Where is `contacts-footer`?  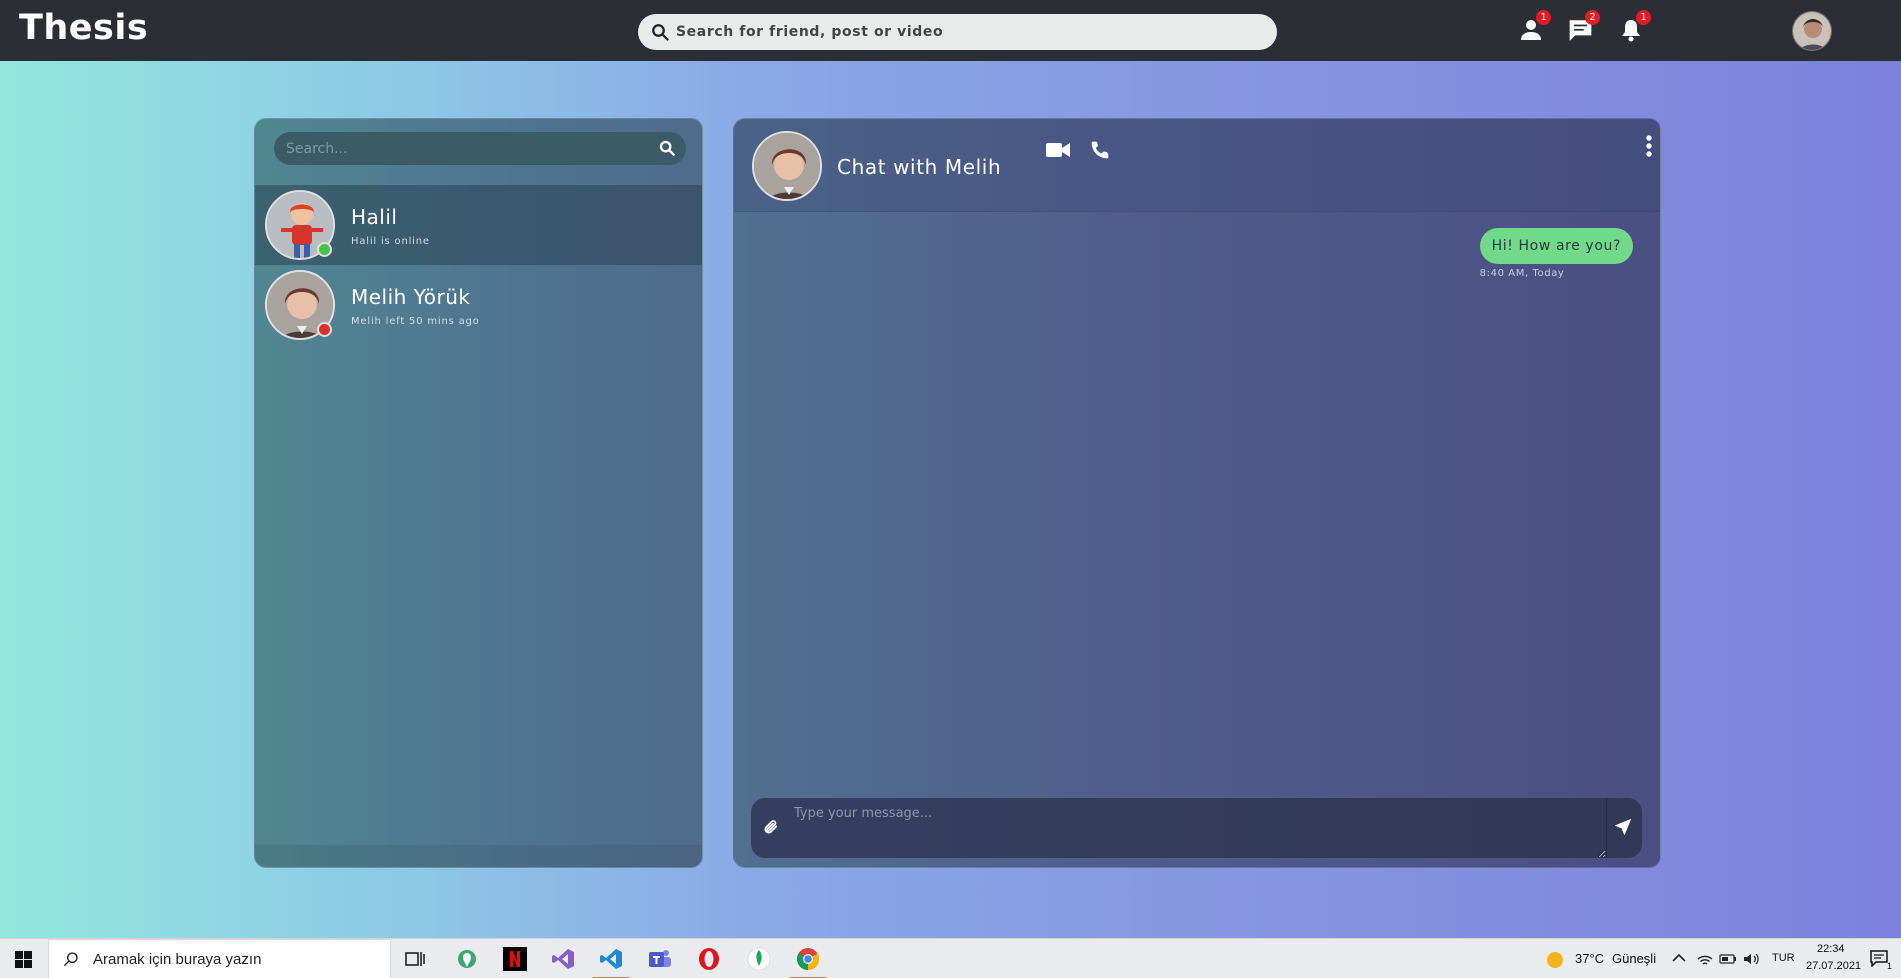 contacts-footer is located at coordinates (478, 856).